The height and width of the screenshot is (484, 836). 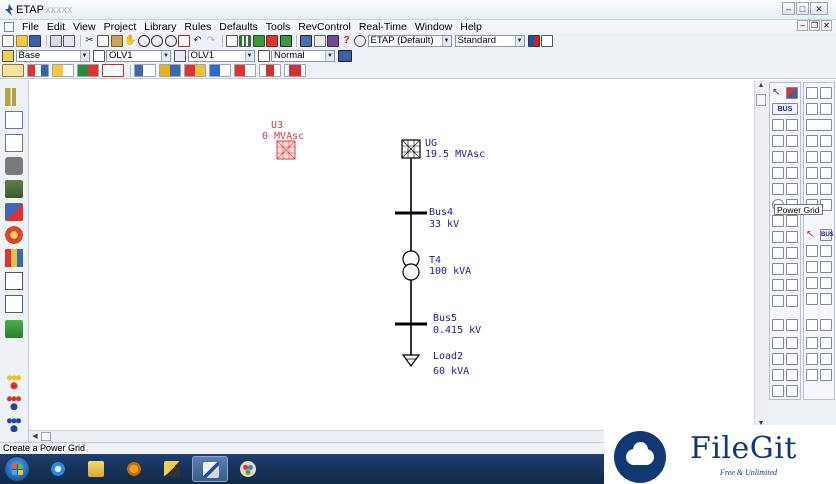 I want to click on taskbar-etap, so click(x=210, y=469).